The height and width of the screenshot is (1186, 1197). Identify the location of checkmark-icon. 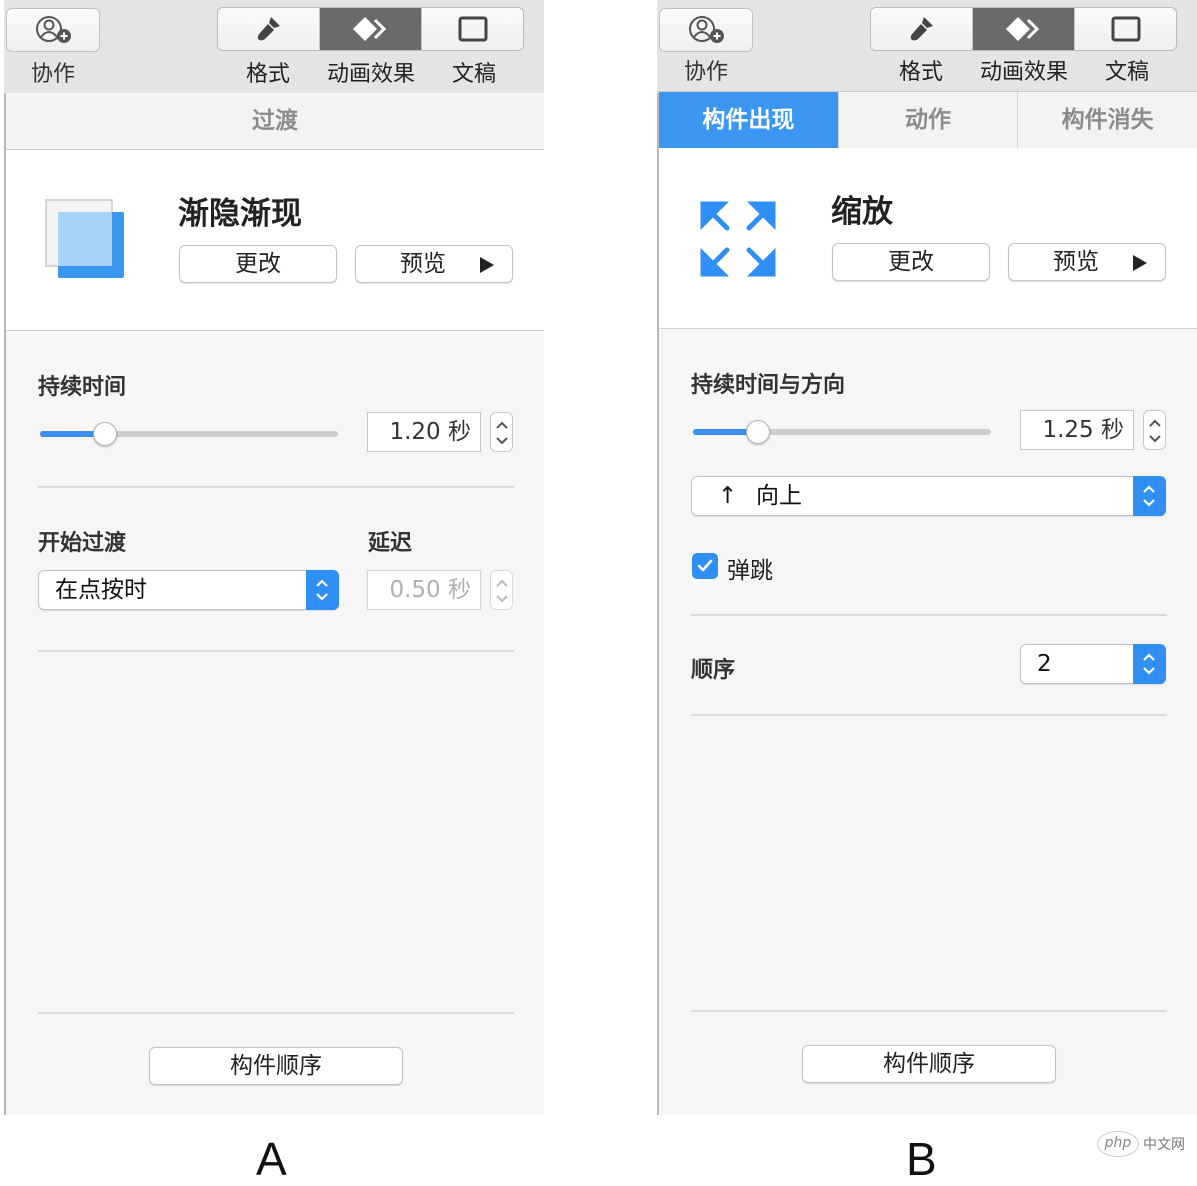
(705, 565).